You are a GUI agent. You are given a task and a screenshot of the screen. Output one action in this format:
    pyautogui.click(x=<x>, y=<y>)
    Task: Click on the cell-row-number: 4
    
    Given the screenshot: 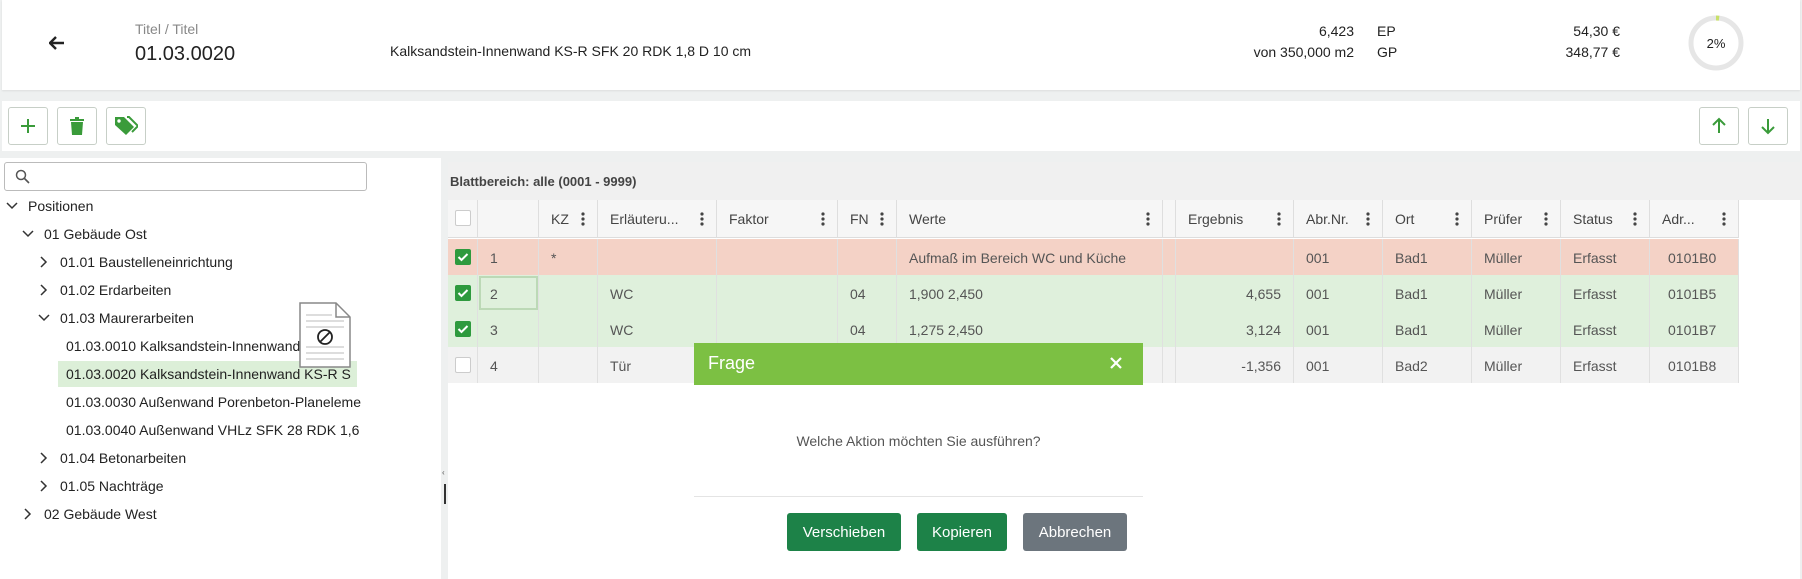 What is the action you would take?
    pyautogui.click(x=508, y=365)
    